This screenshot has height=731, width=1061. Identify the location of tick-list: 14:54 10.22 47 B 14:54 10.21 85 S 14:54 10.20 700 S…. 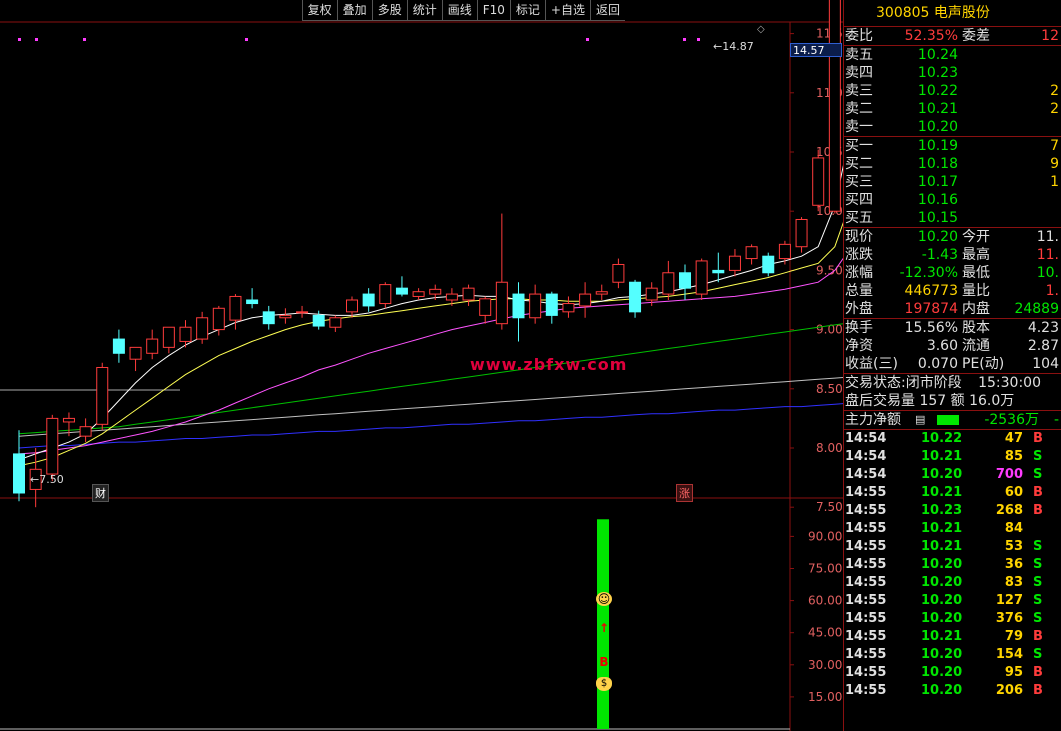
(952, 565).